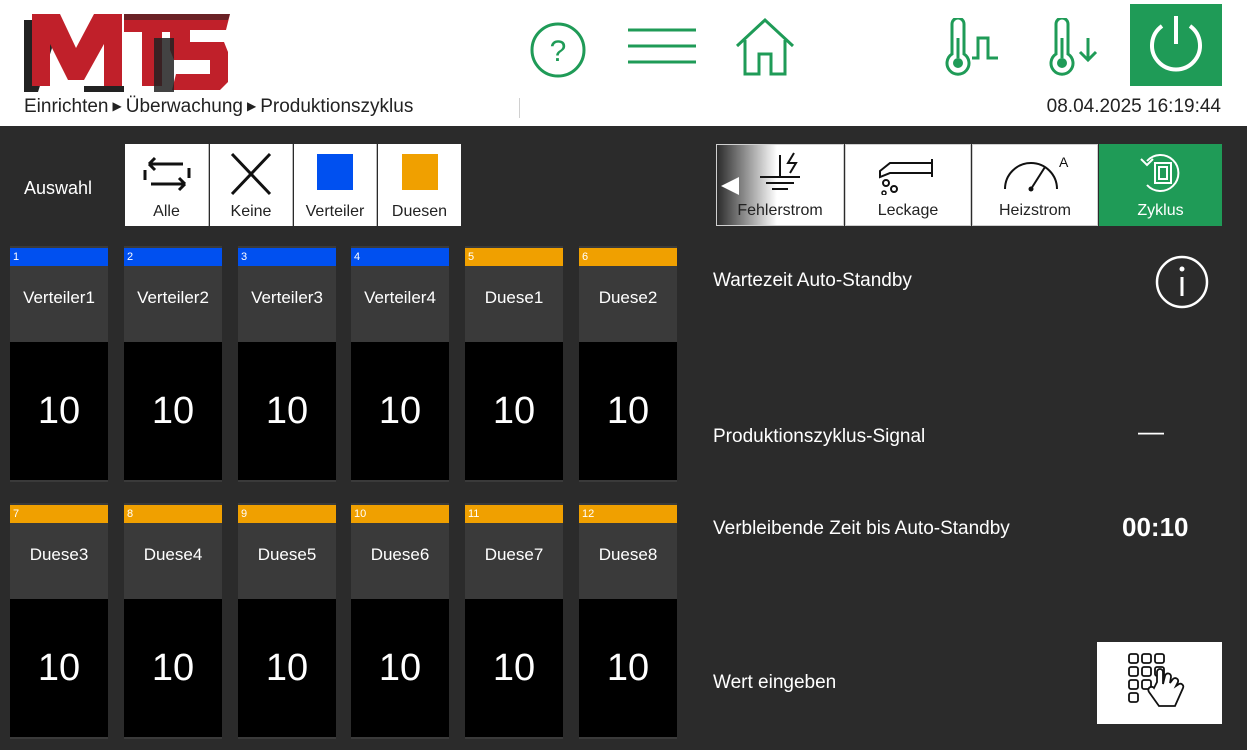 This screenshot has height=750, width=1247. I want to click on svg-text: A, so click(1064, 162).